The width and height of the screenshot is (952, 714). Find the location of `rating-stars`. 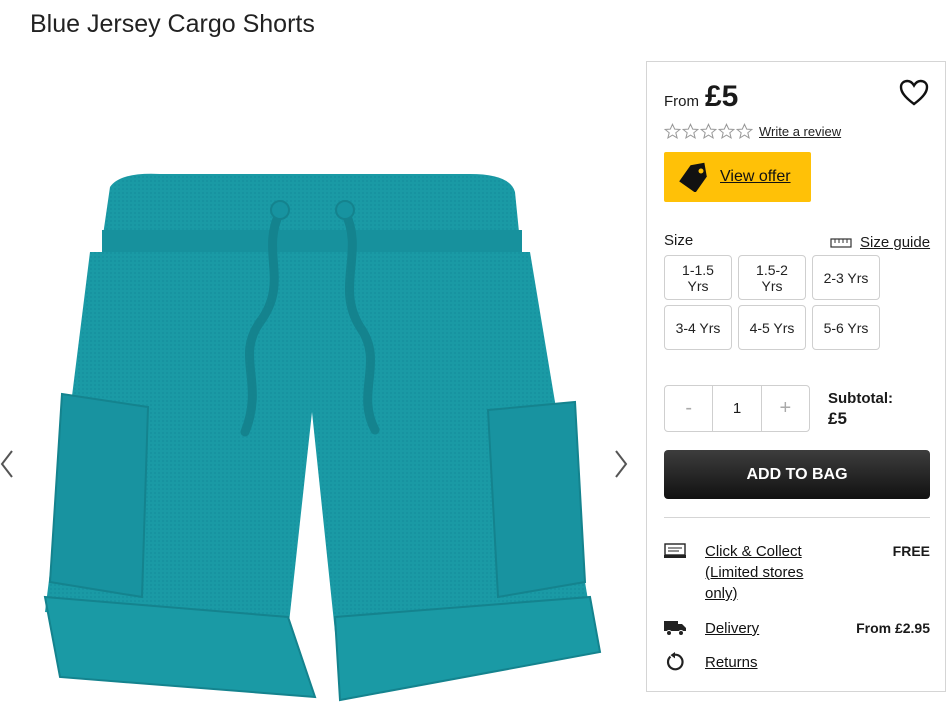

rating-stars is located at coordinates (708, 131).